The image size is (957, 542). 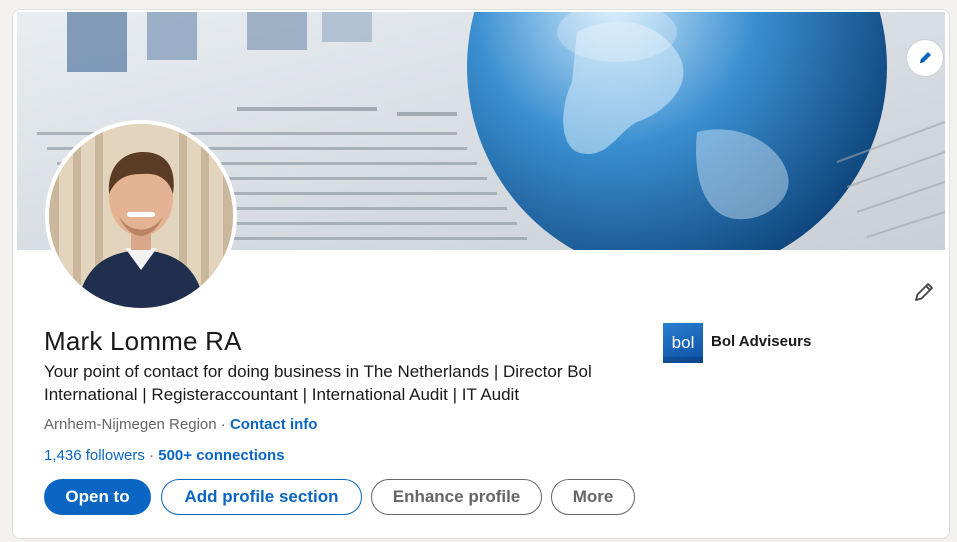 I want to click on edit-intro-button, so click(x=924, y=294).